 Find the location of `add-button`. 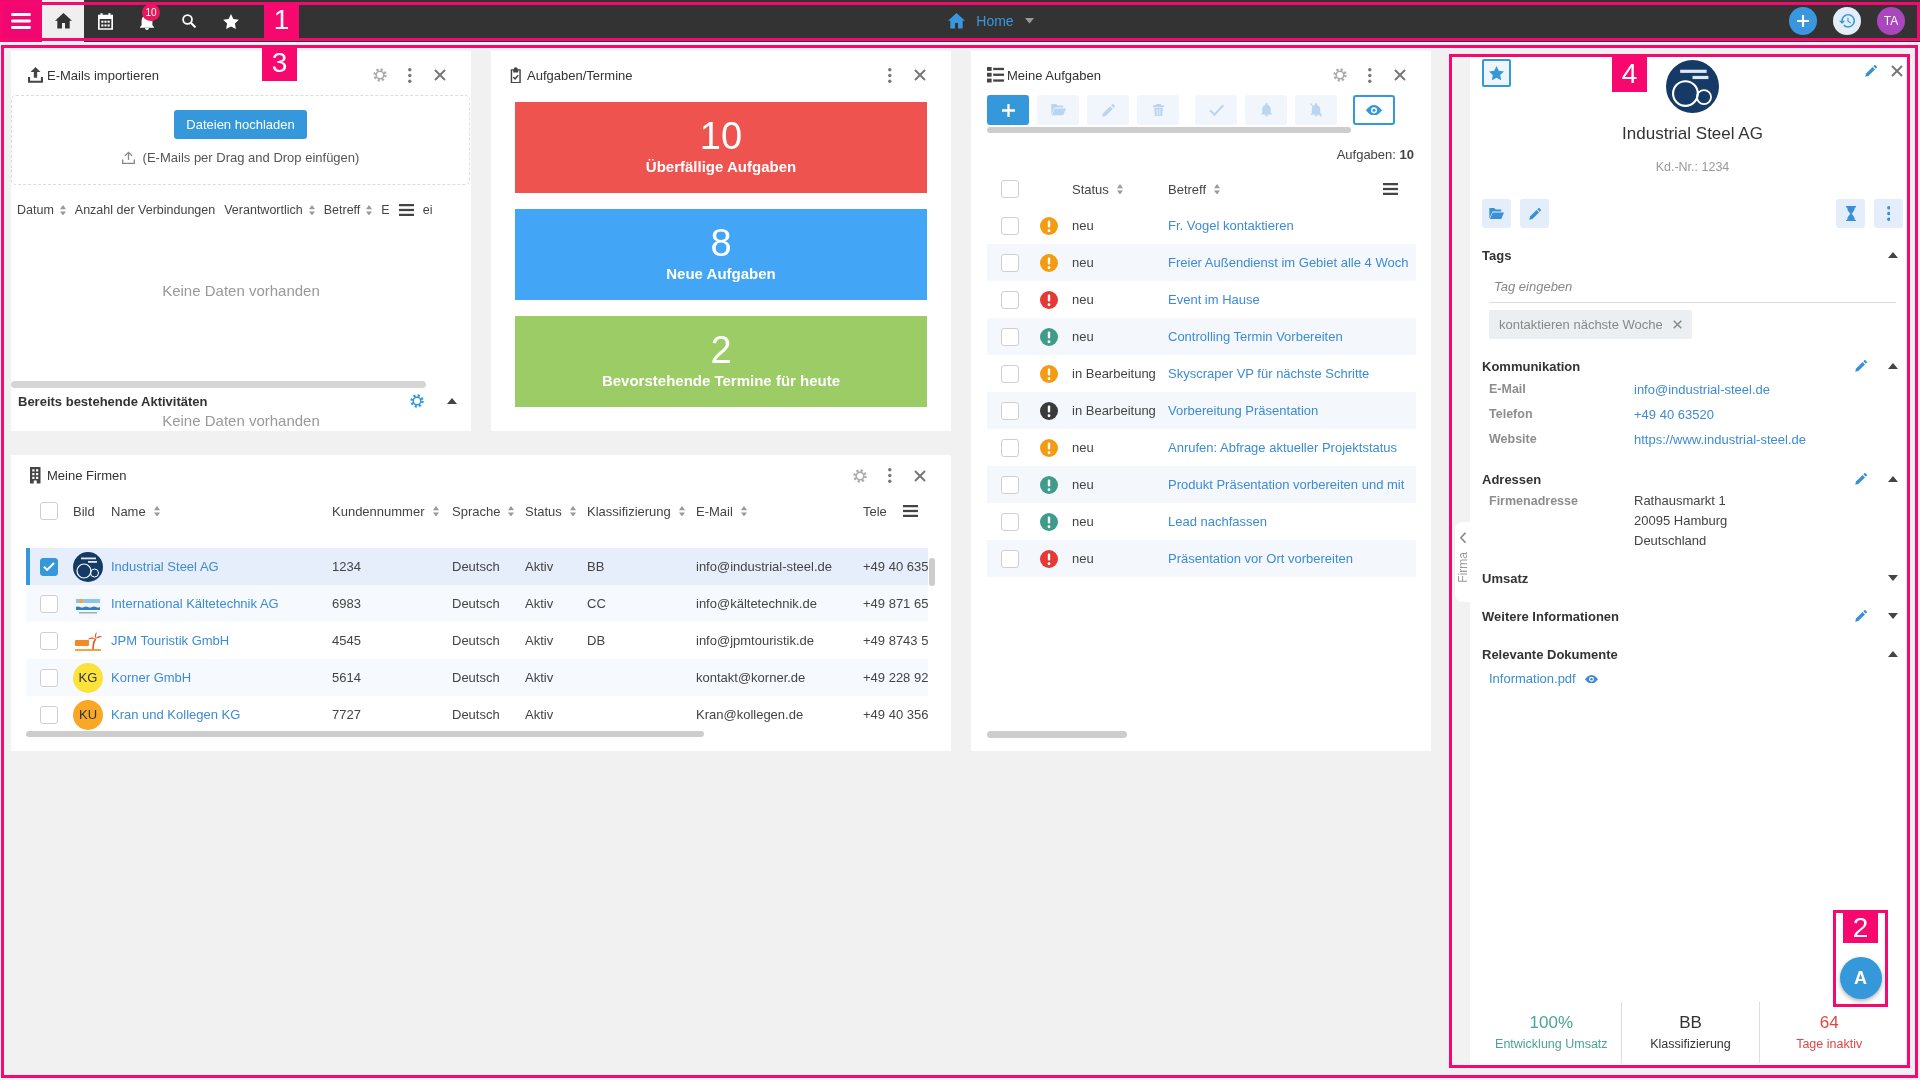

add-button is located at coordinates (1803, 21).